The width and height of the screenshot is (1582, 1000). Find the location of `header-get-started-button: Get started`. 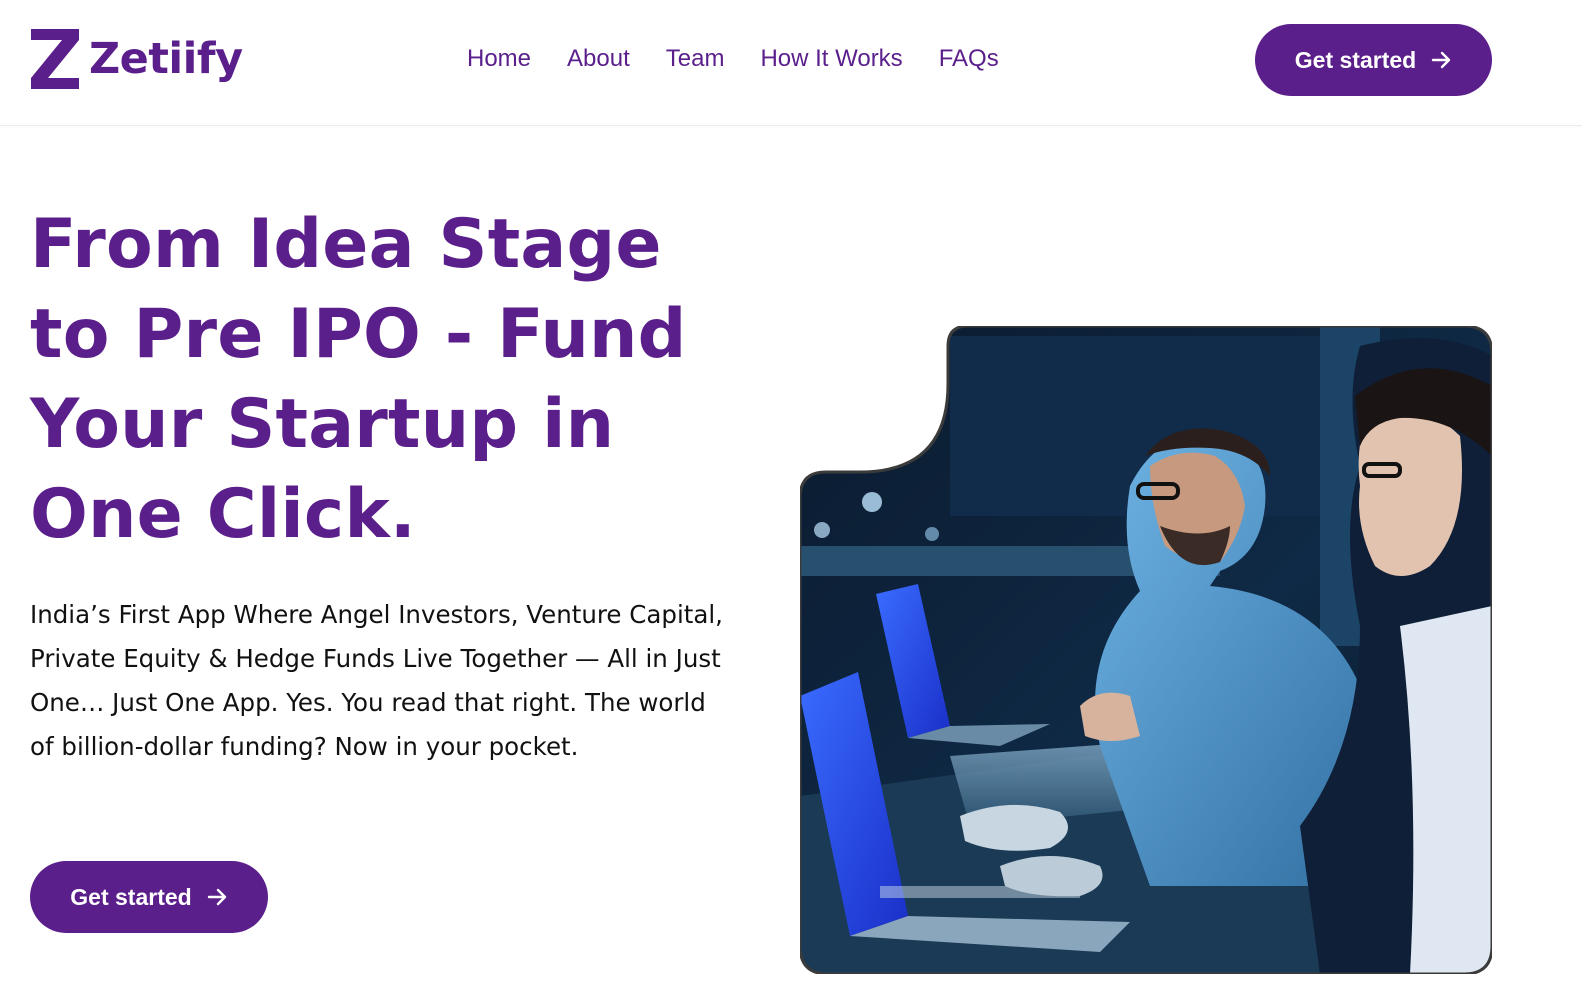

header-get-started-button: Get started is located at coordinates (1373, 60).